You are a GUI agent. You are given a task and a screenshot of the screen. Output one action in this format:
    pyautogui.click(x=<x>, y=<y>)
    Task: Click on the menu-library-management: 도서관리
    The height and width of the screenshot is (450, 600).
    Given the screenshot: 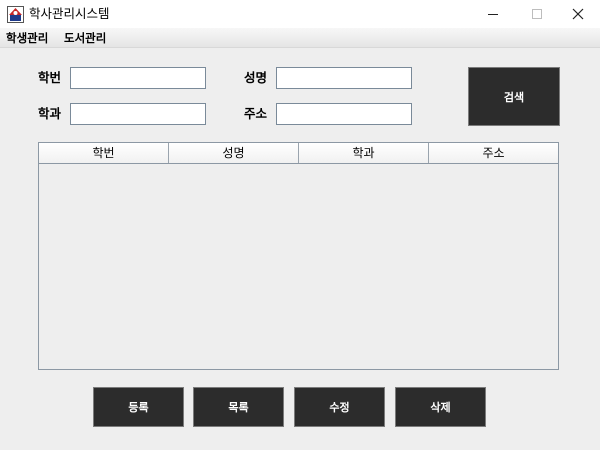 What is the action you would take?
    pyautogui.click(x=85, y=38)
    